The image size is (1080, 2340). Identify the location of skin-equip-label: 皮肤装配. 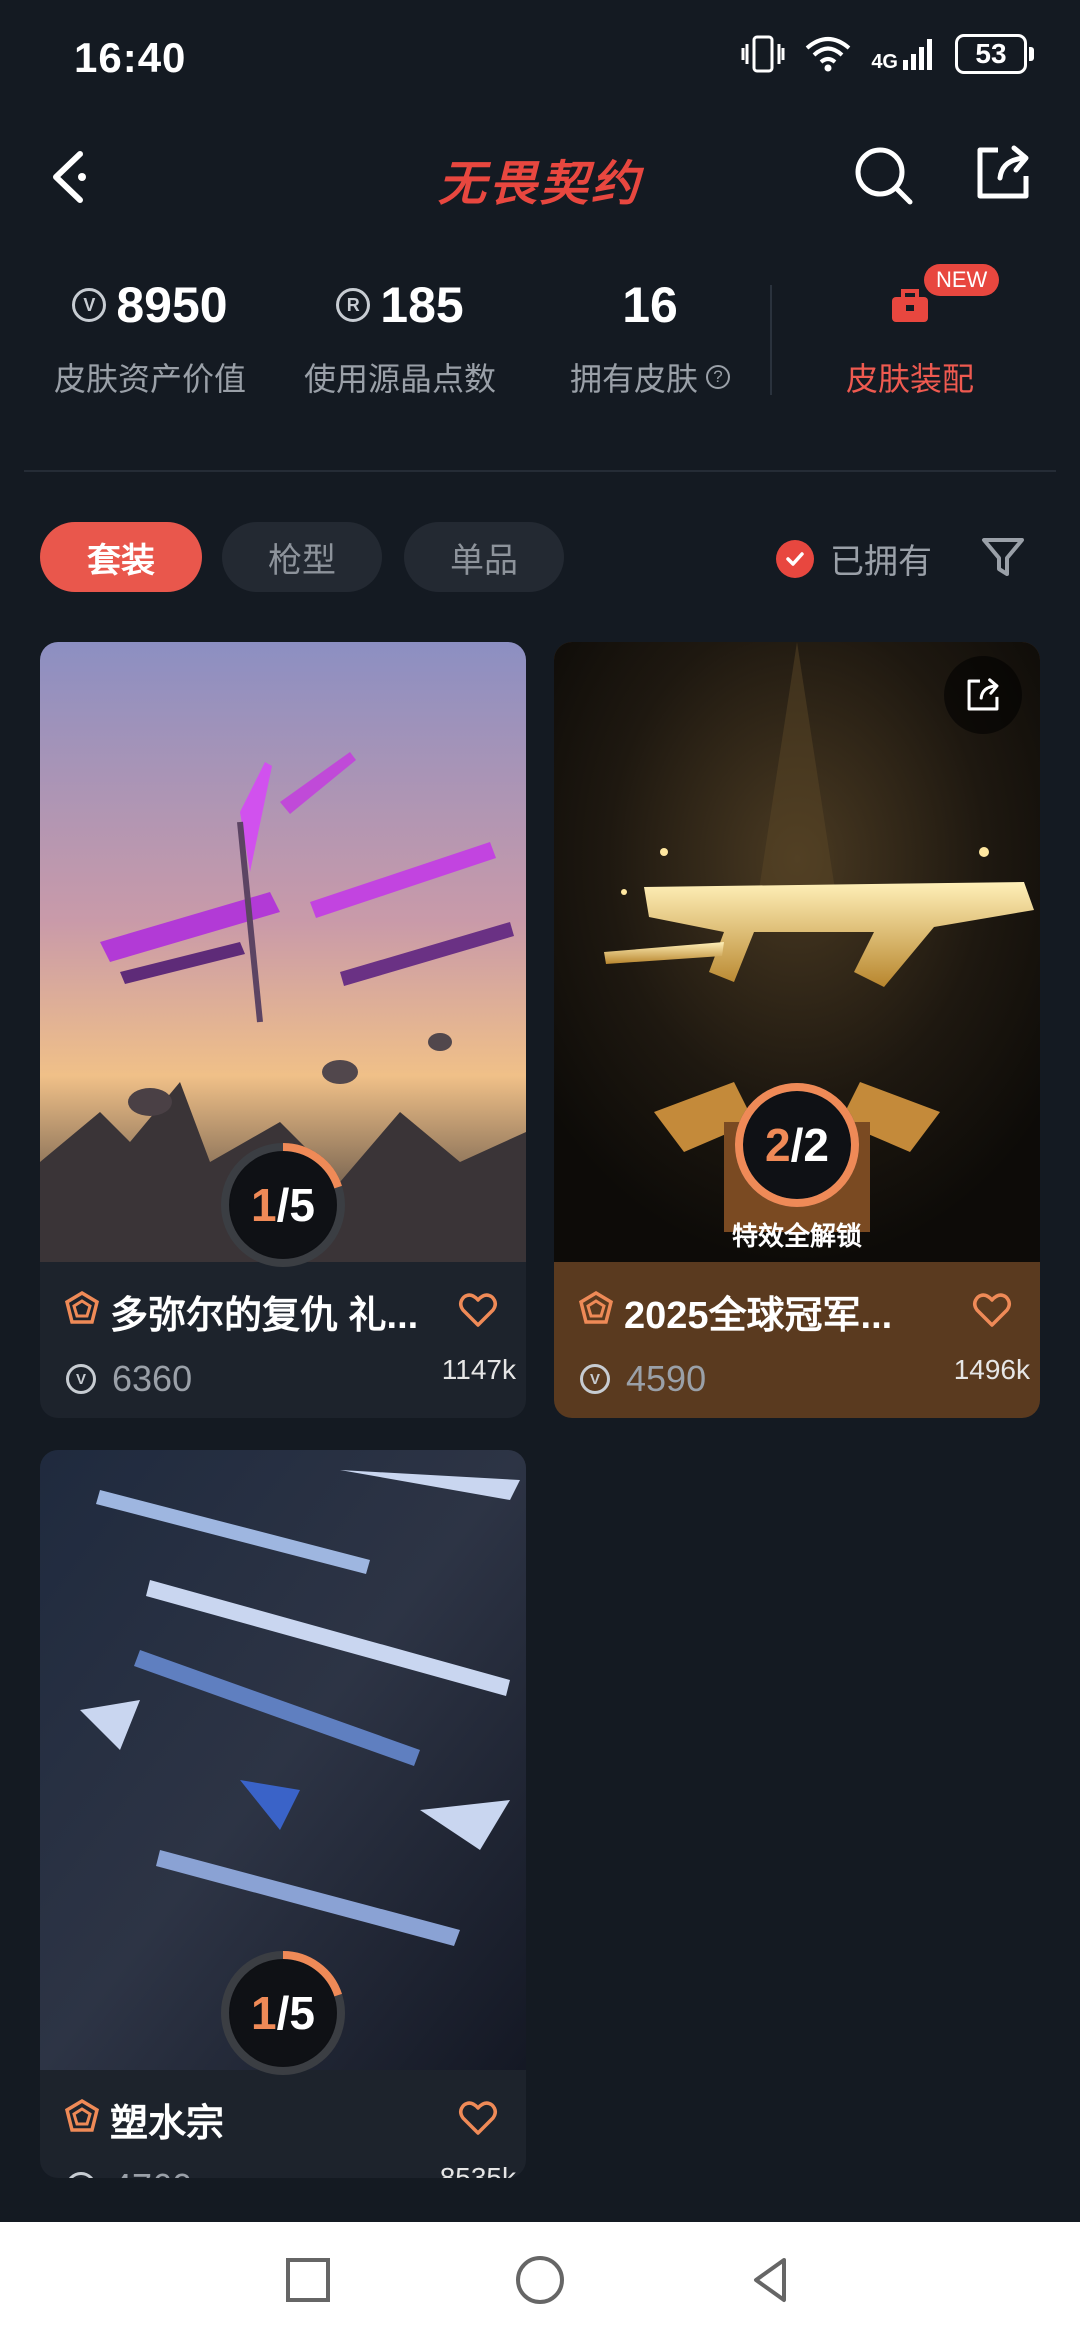
(909, 379).